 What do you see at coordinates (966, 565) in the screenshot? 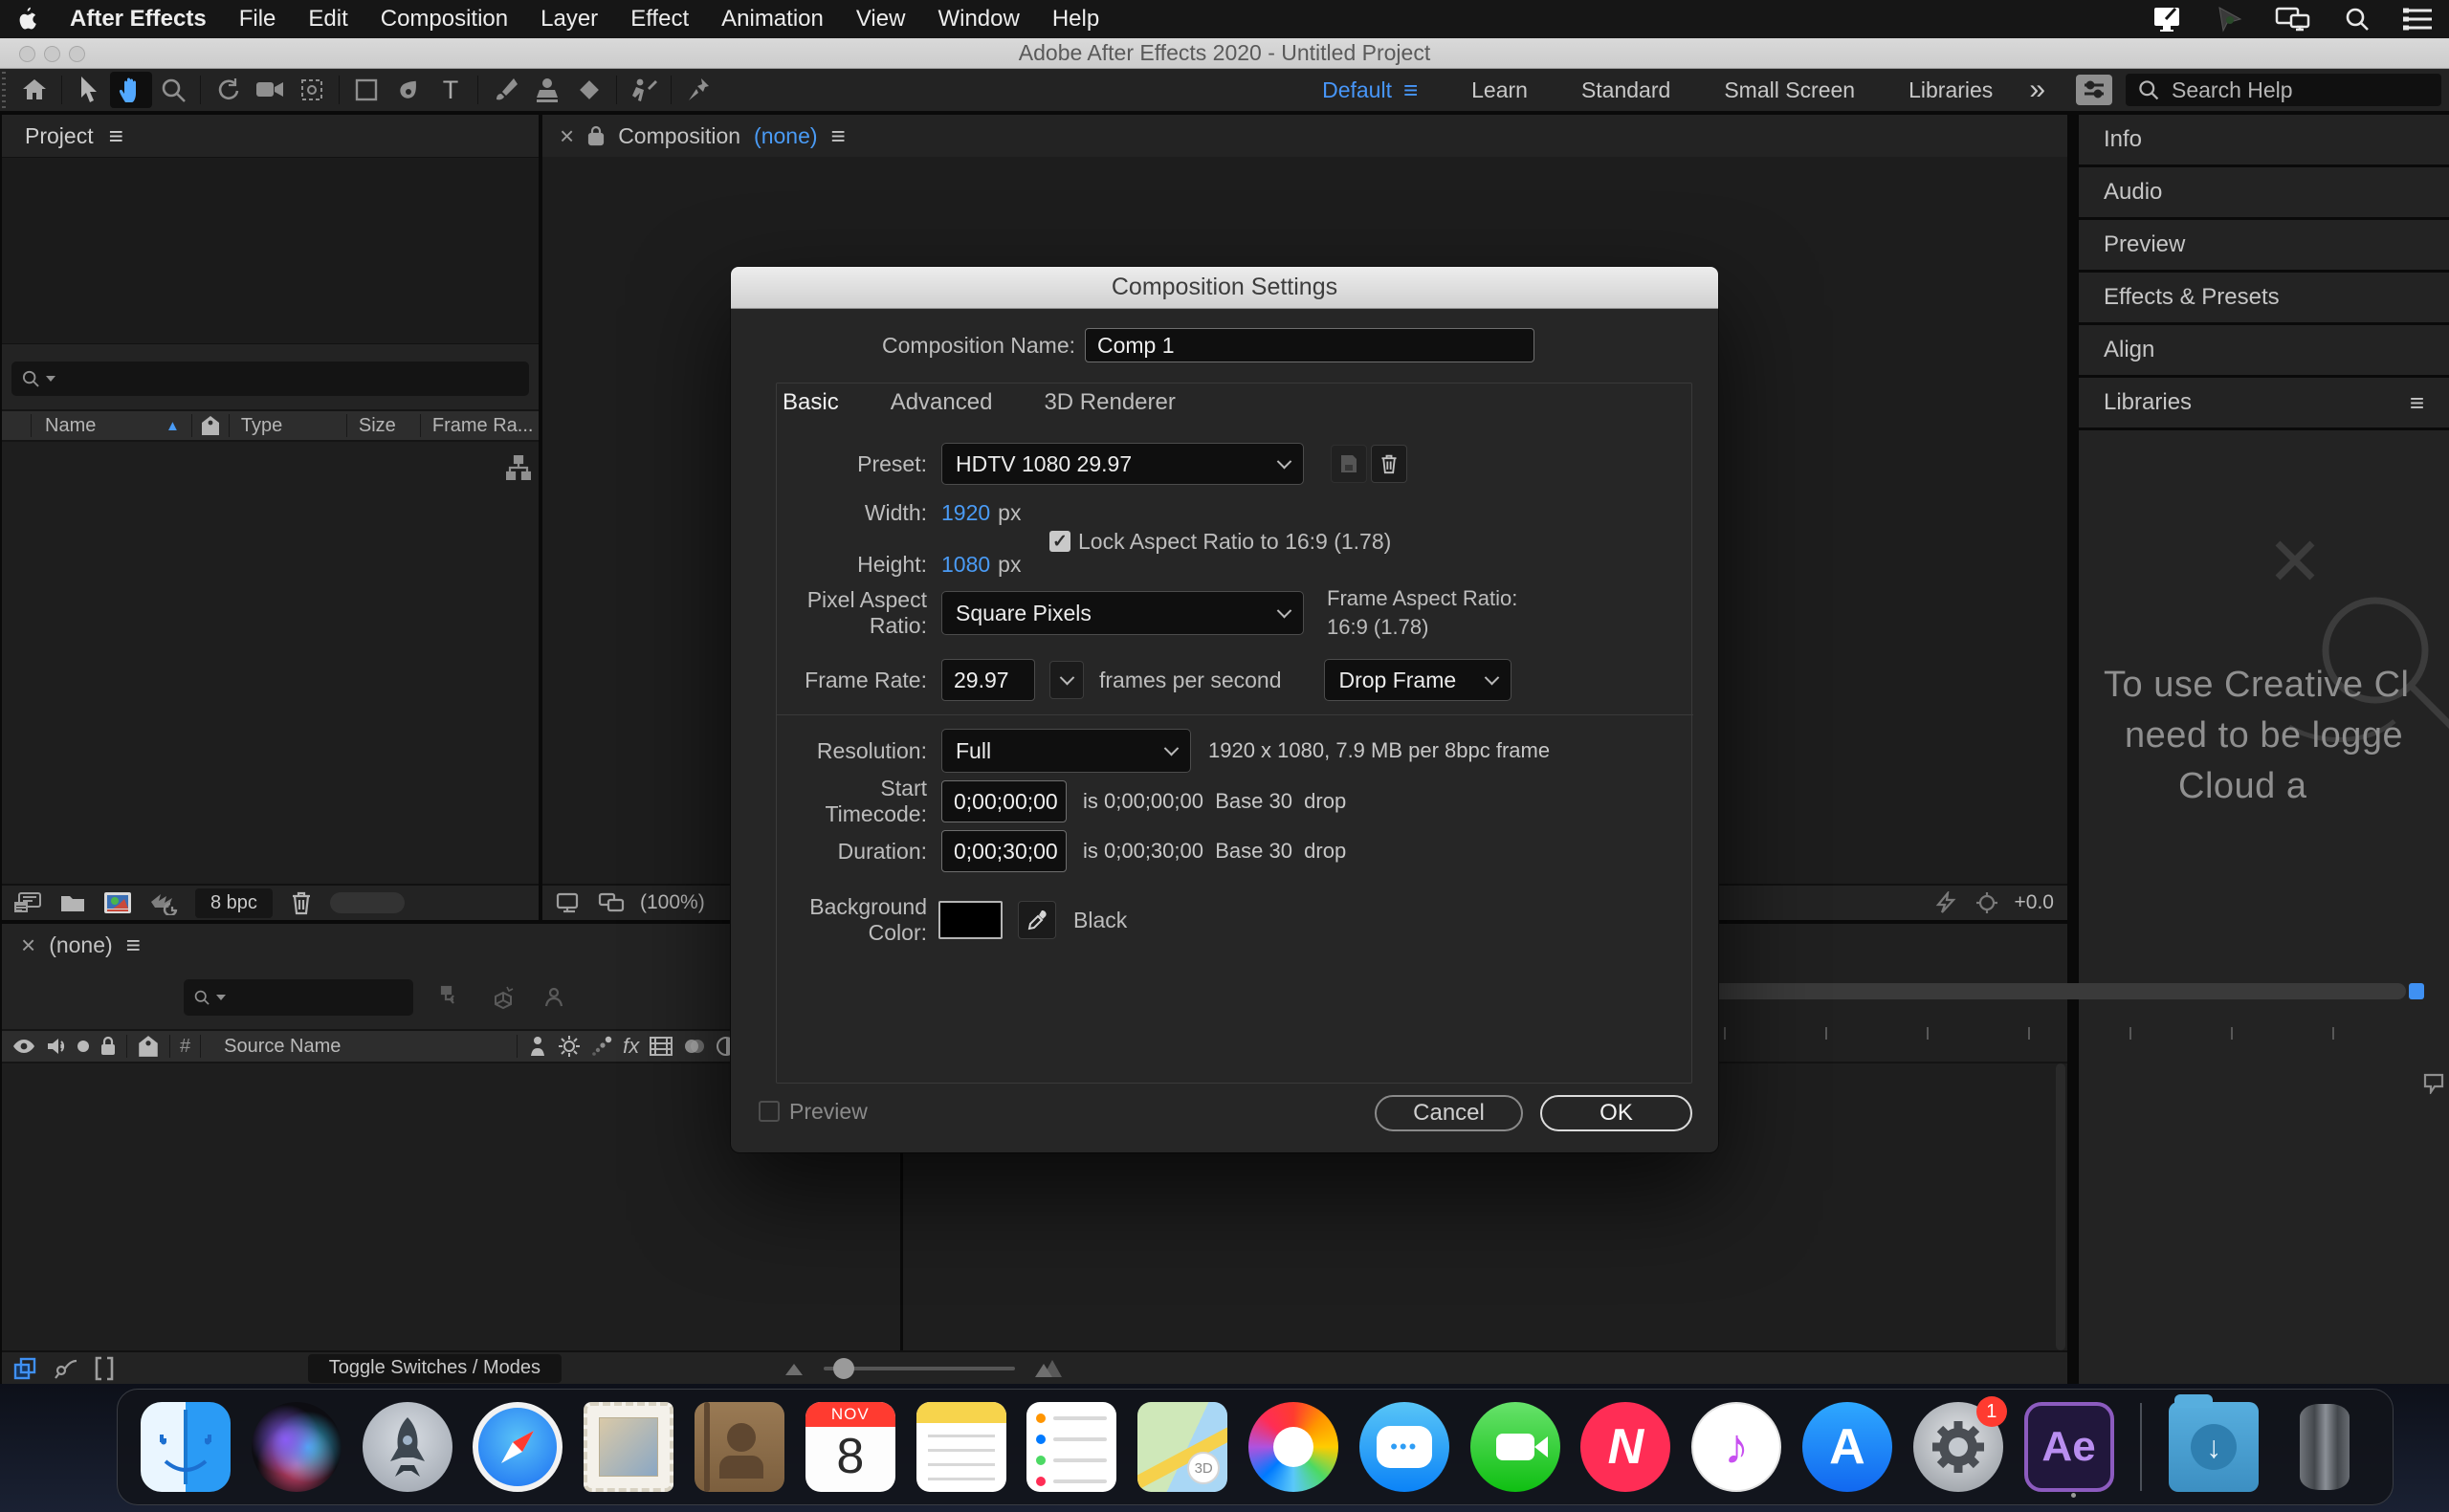
I see `height-value: 1080` at bounding box center [966, 565].